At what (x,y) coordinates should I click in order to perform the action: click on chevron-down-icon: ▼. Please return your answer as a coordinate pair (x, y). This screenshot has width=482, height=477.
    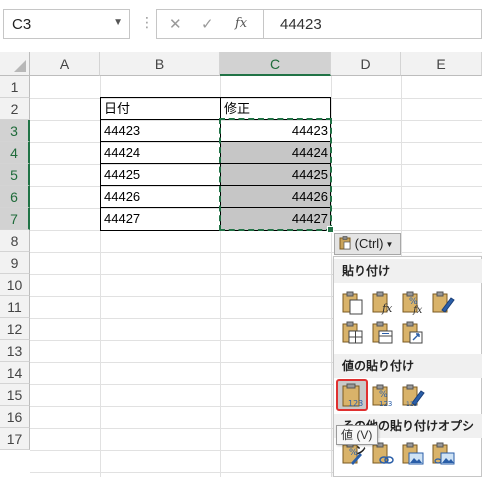
    Looking at the image, I should click on (389, 244).